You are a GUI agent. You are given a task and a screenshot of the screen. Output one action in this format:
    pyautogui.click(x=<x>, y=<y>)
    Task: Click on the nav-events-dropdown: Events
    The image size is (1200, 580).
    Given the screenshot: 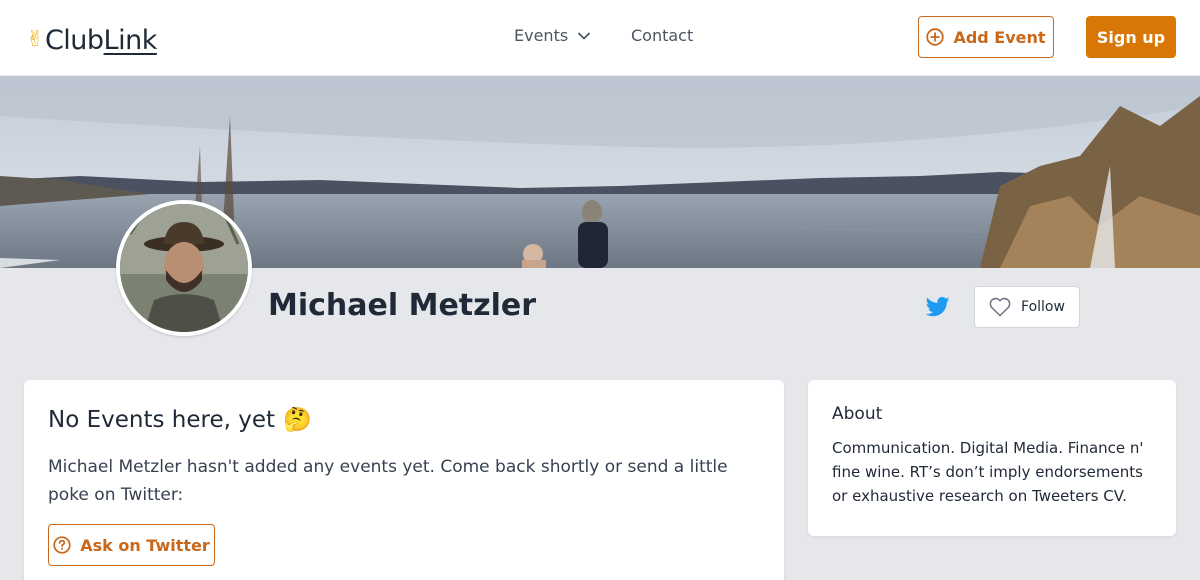 What is the action you would take?
    pyautogui.click(x=552, y=35)
    